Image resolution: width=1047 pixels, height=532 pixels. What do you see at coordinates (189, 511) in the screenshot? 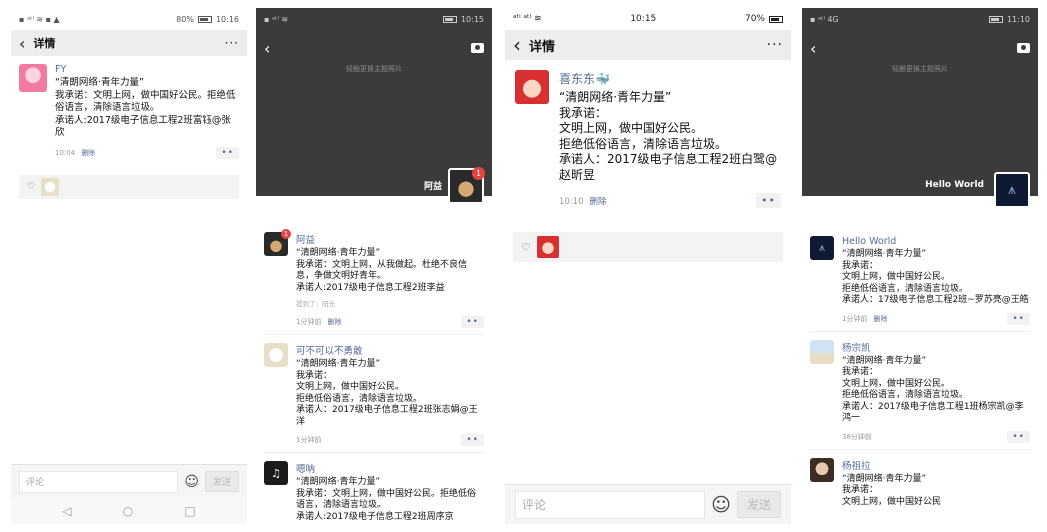
I see `system-recent-icon: □` at bounding box center [189, 511].